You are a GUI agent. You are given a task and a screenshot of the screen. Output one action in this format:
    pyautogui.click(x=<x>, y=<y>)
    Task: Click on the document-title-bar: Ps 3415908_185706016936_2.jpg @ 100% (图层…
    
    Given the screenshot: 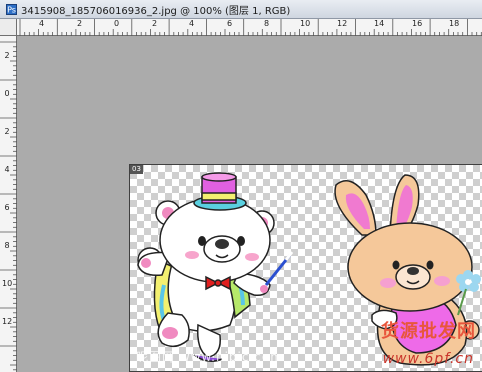 What is the action you would take?
    pyautogui.click(x=241, y=9)
    